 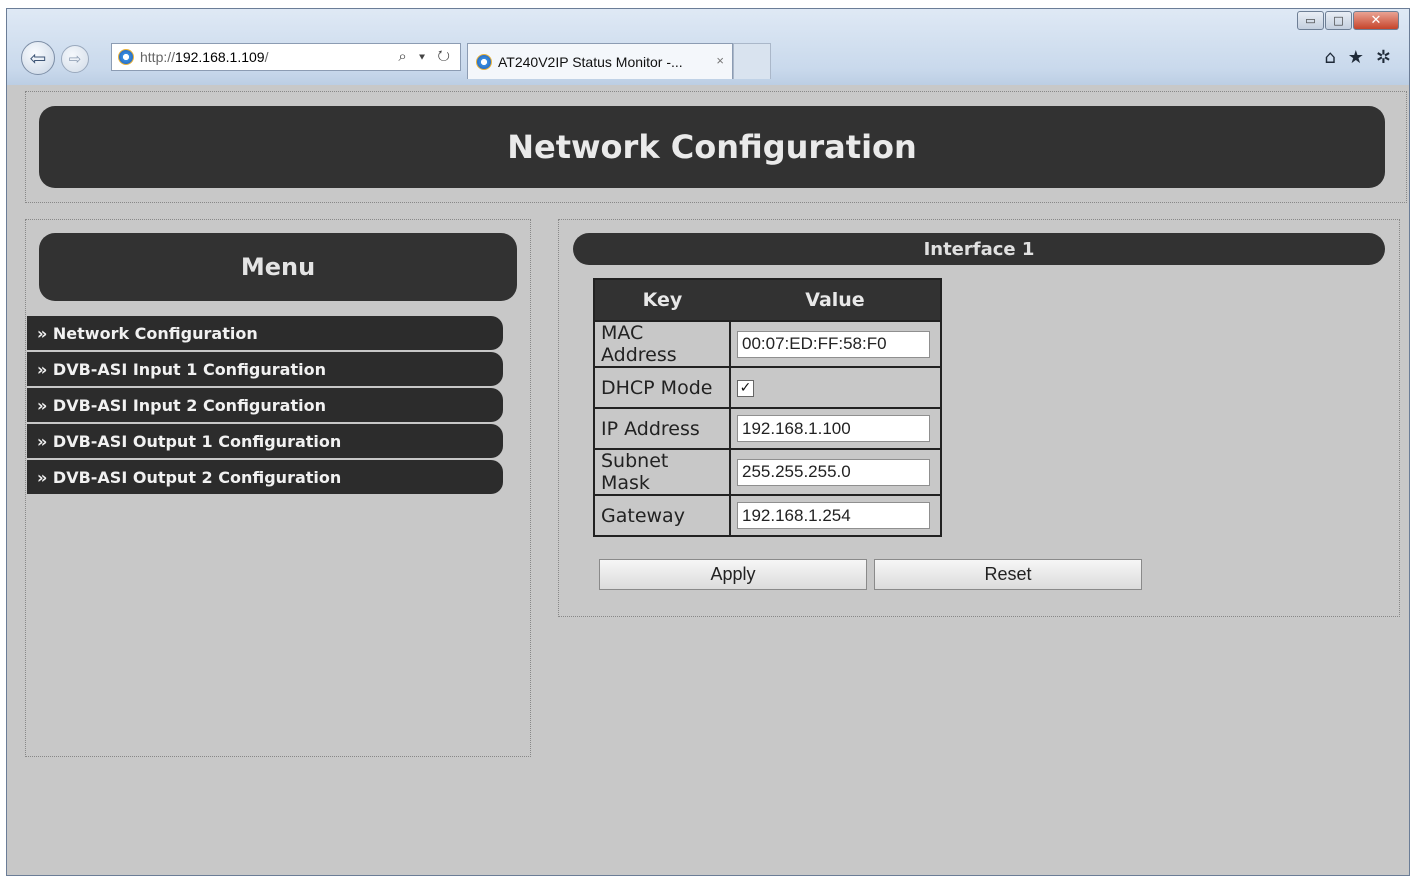 What do you see at coordinates (662, 472) in the screenshot?
I see `subnet-mask-label: Subnet Mask` at bounding box center [662, 472].